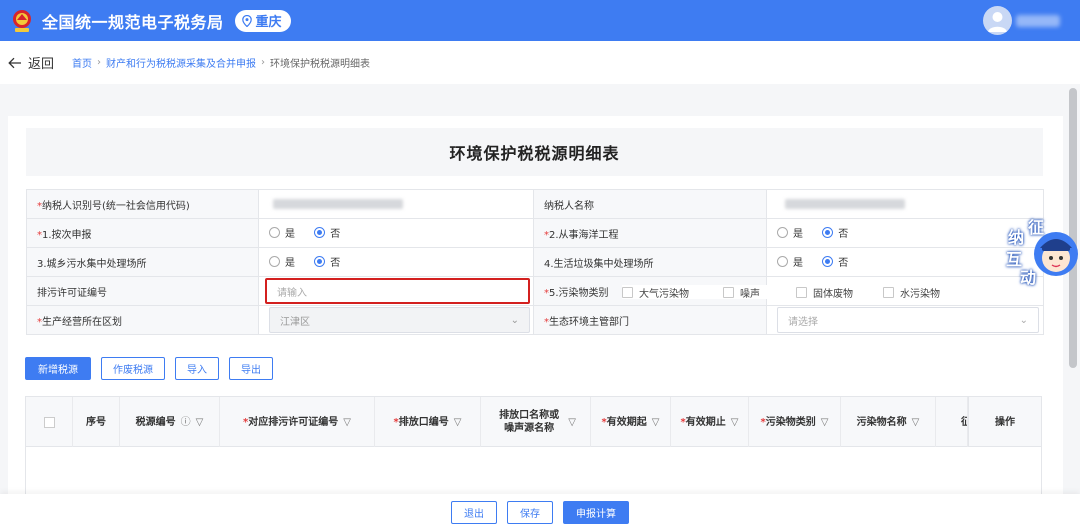 The height and width of the screenshot is (531, 1080). Describe the element at coordinates (142, 262) in the screenshot. I see `q3-label: 3.城乡污水集中处理场所` at that location.